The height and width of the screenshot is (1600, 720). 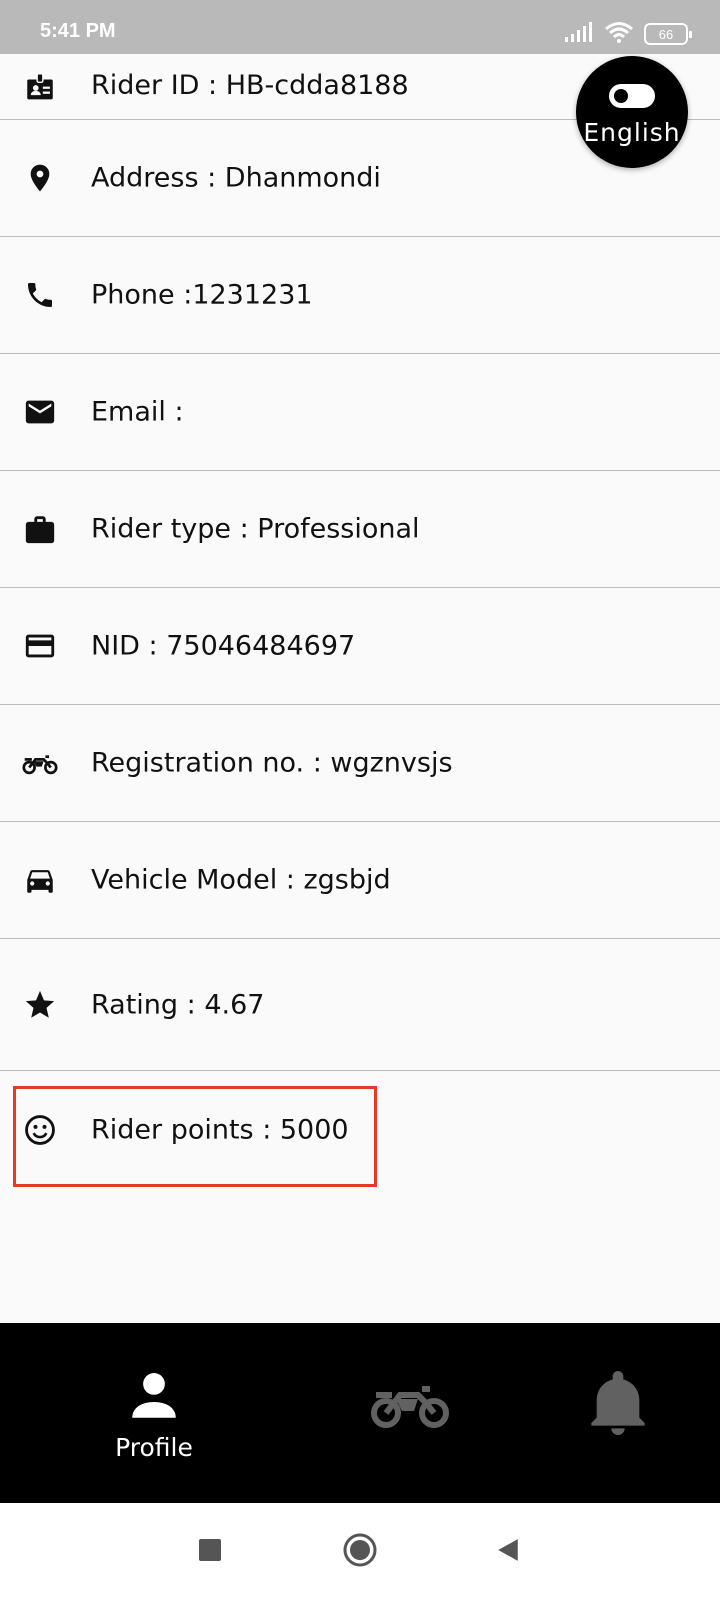 I want to click on bell-icon, so click(x=618, y=1405).